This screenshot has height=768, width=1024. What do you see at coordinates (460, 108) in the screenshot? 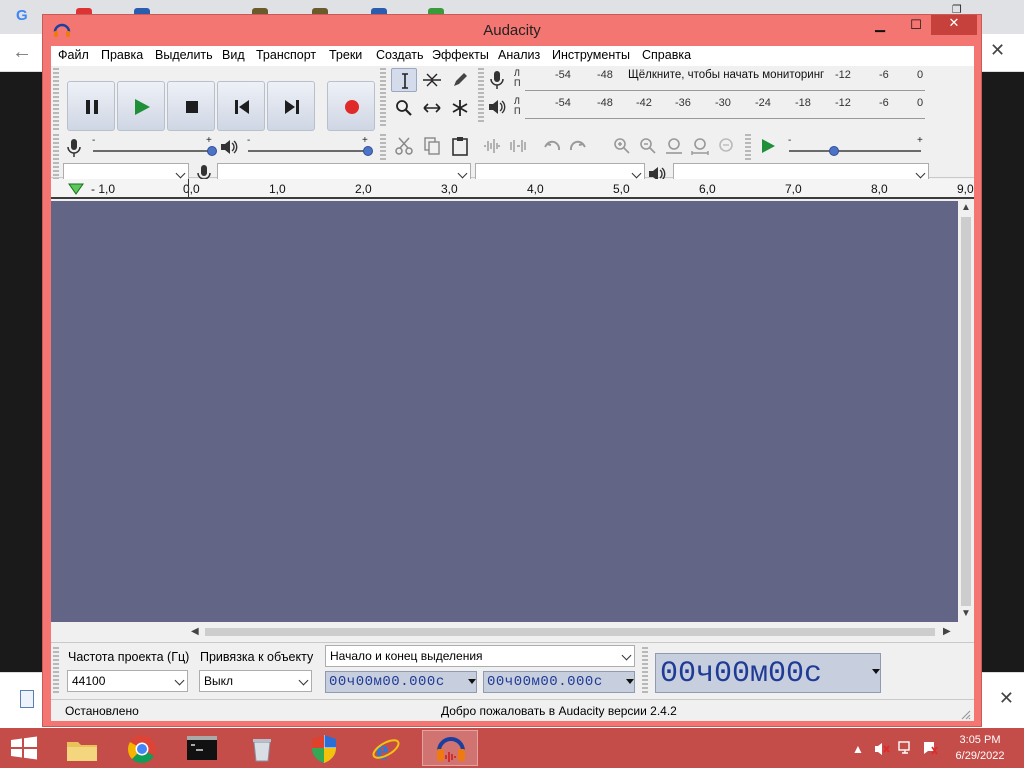
I see `multi-tool-button` at bounding box center [460, 108].